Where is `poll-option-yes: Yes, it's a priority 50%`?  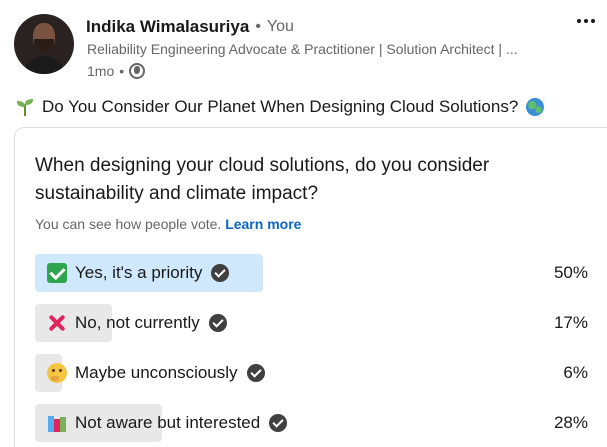
poll-option-yes: Yes, it's a priority 50% is located at coordinates (312, 273).